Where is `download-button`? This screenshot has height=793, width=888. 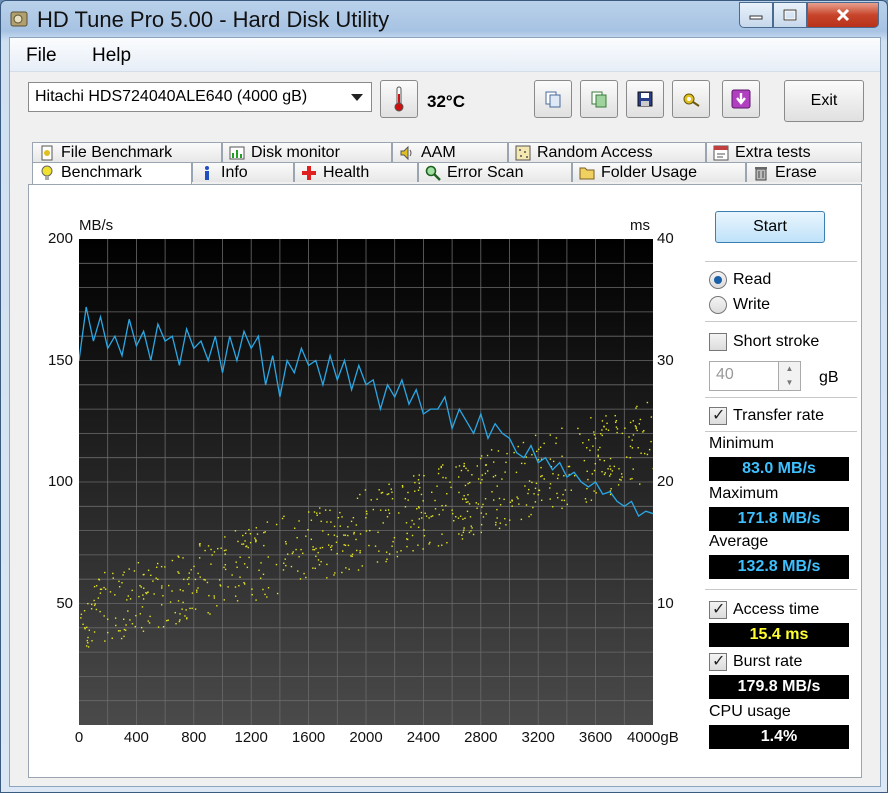
download-button is located at coordinates (741, 99).